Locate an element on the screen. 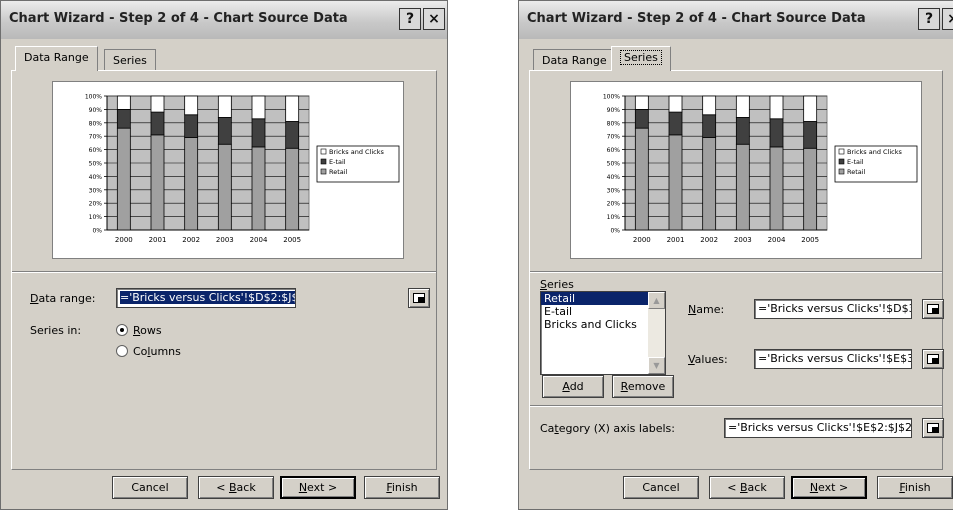  remove-series-button: Remove is located at coordinates (643, 386).